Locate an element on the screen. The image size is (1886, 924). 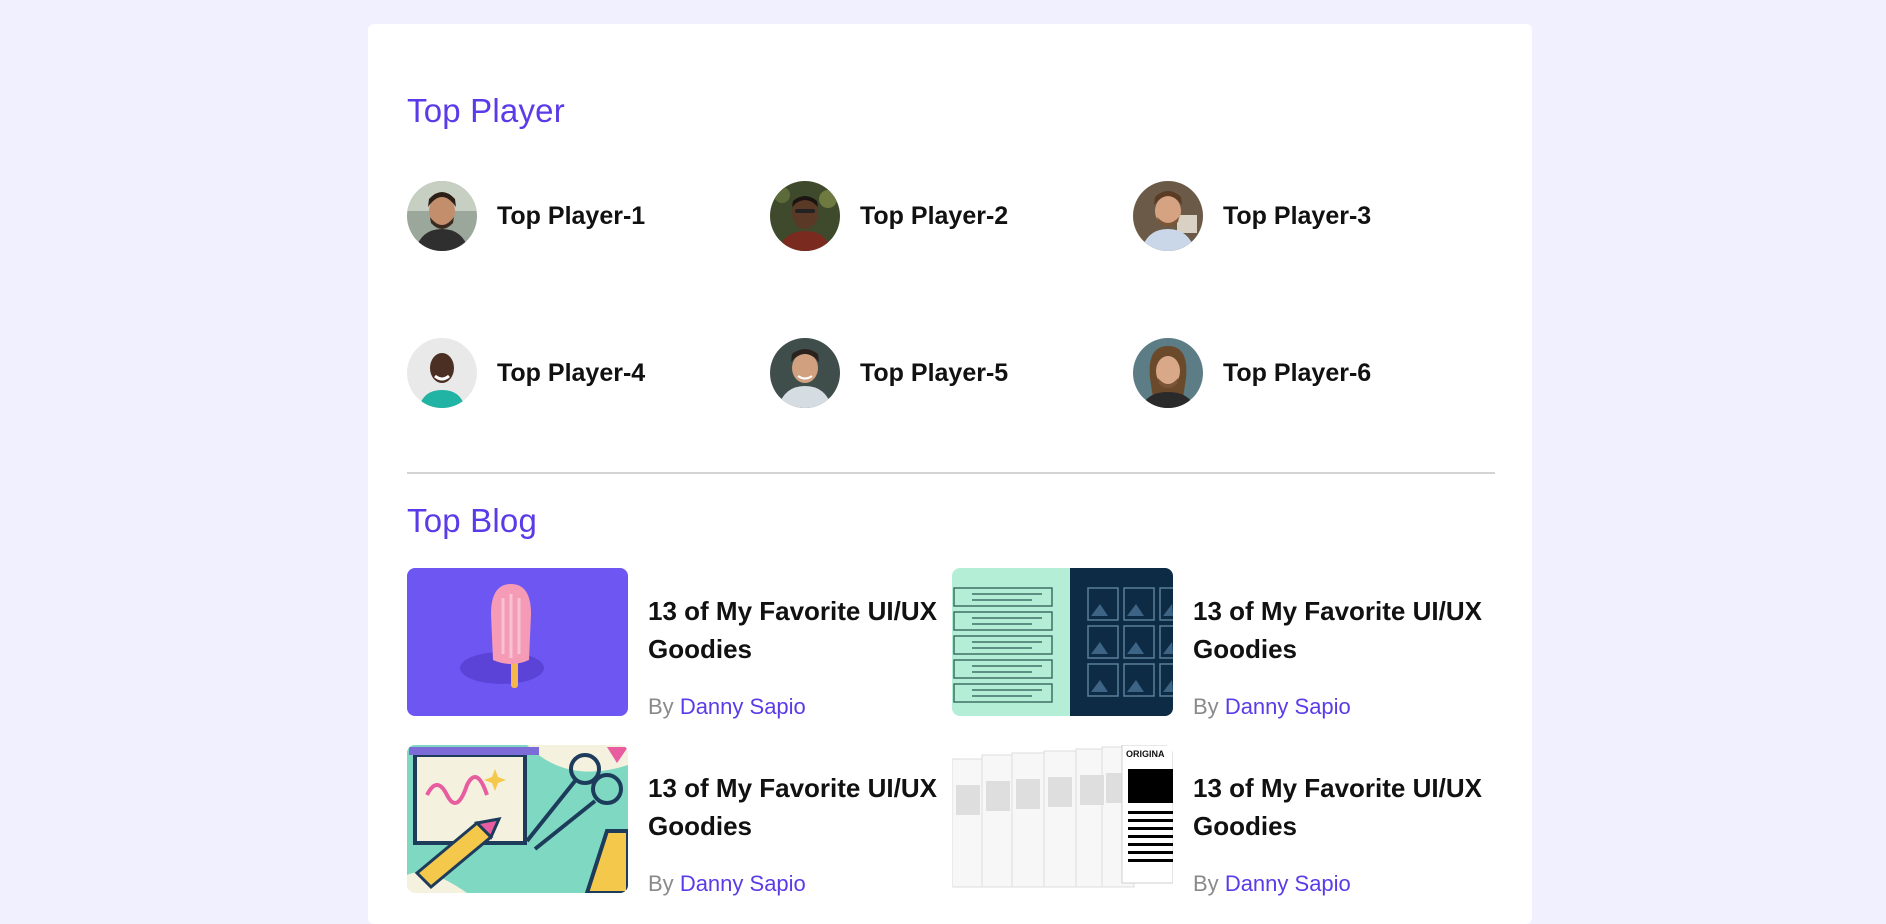
player-card: Top Player-1 is located at coordinates (526, 216).